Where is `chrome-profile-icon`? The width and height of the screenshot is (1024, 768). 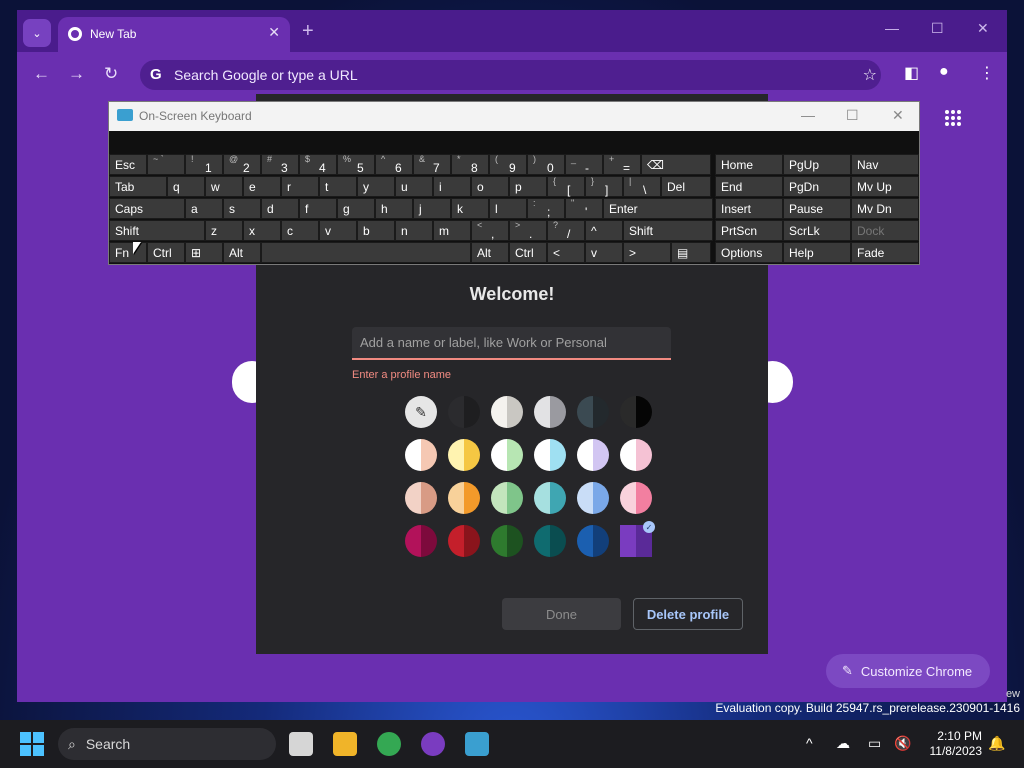
chrome-profile-icon is located at coordinates (433, 744).